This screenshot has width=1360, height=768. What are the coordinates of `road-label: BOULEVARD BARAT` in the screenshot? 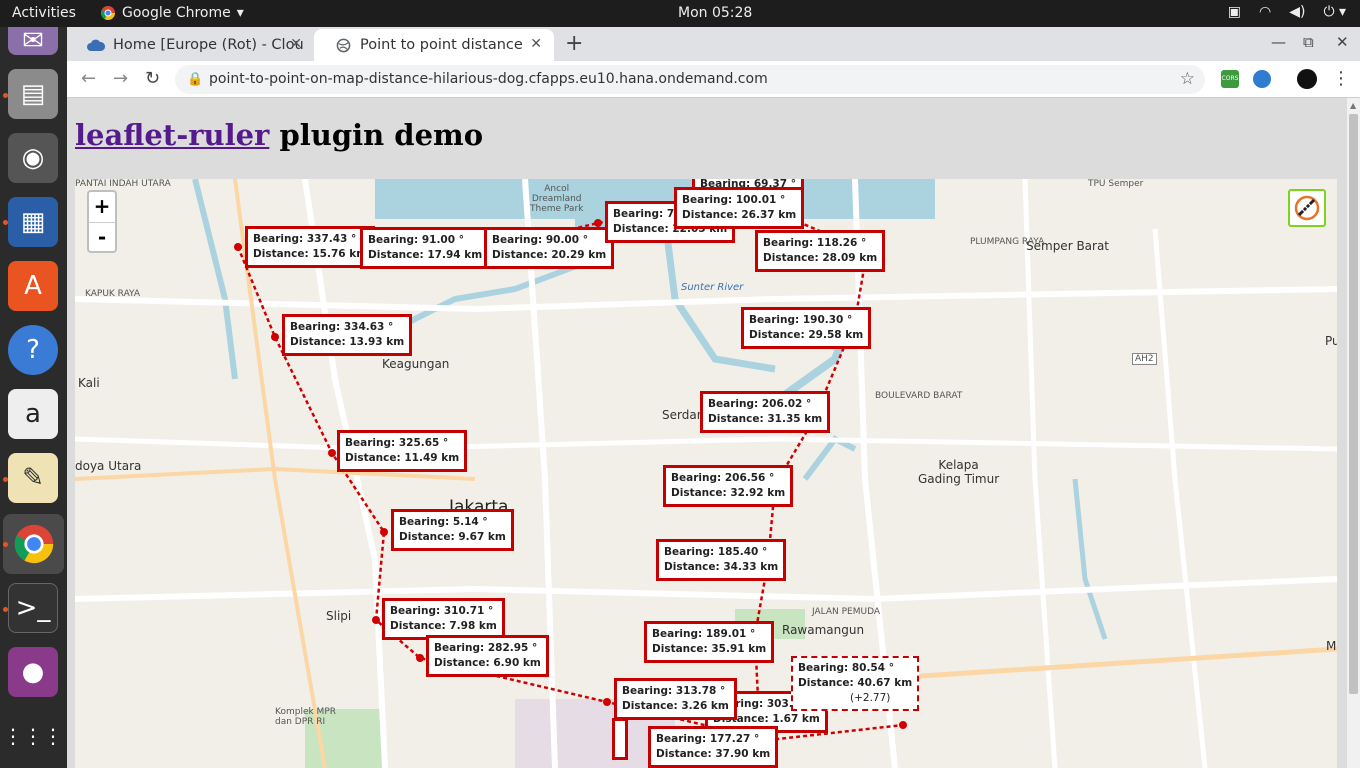 It's located at (919, 396).